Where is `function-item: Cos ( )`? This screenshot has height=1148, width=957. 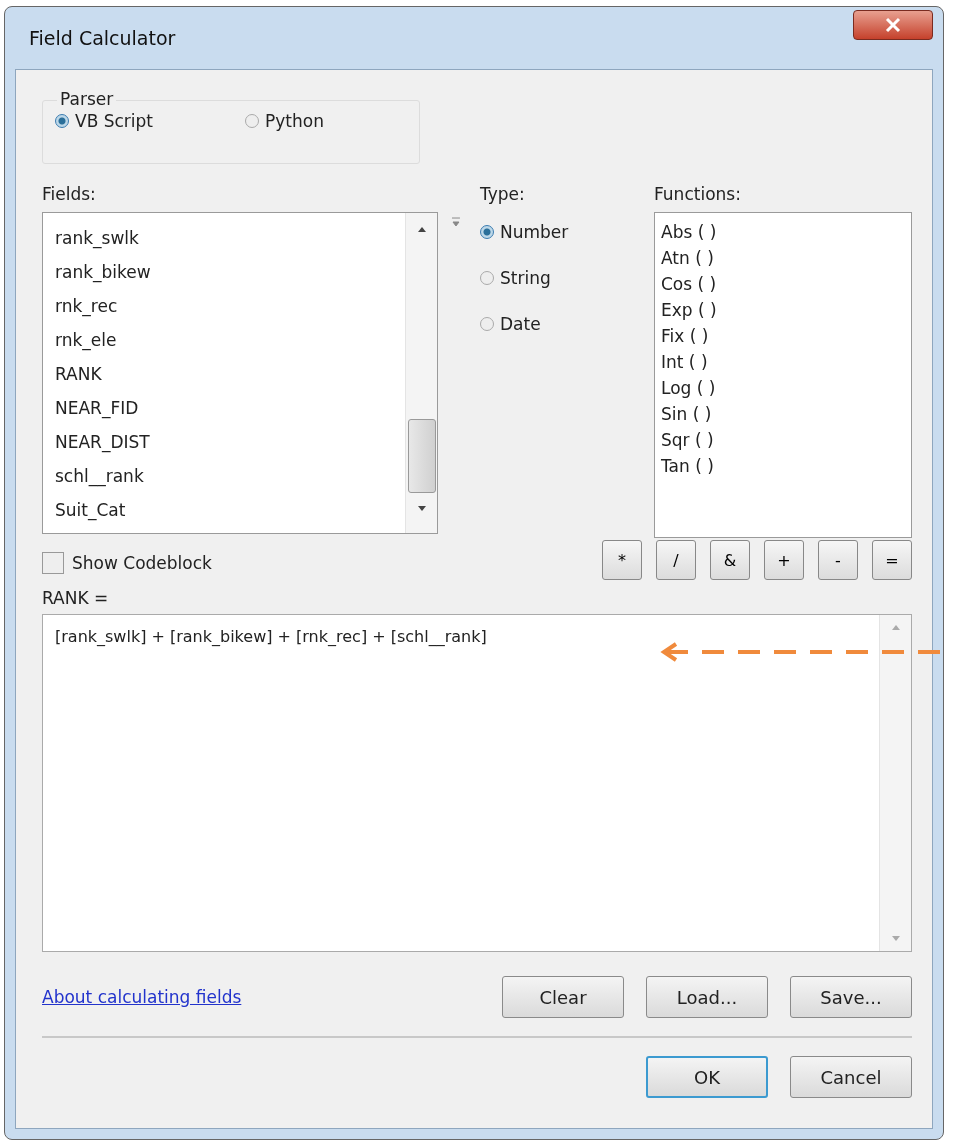 function-item: Cos ( ) is located at coordinates (689, 284).